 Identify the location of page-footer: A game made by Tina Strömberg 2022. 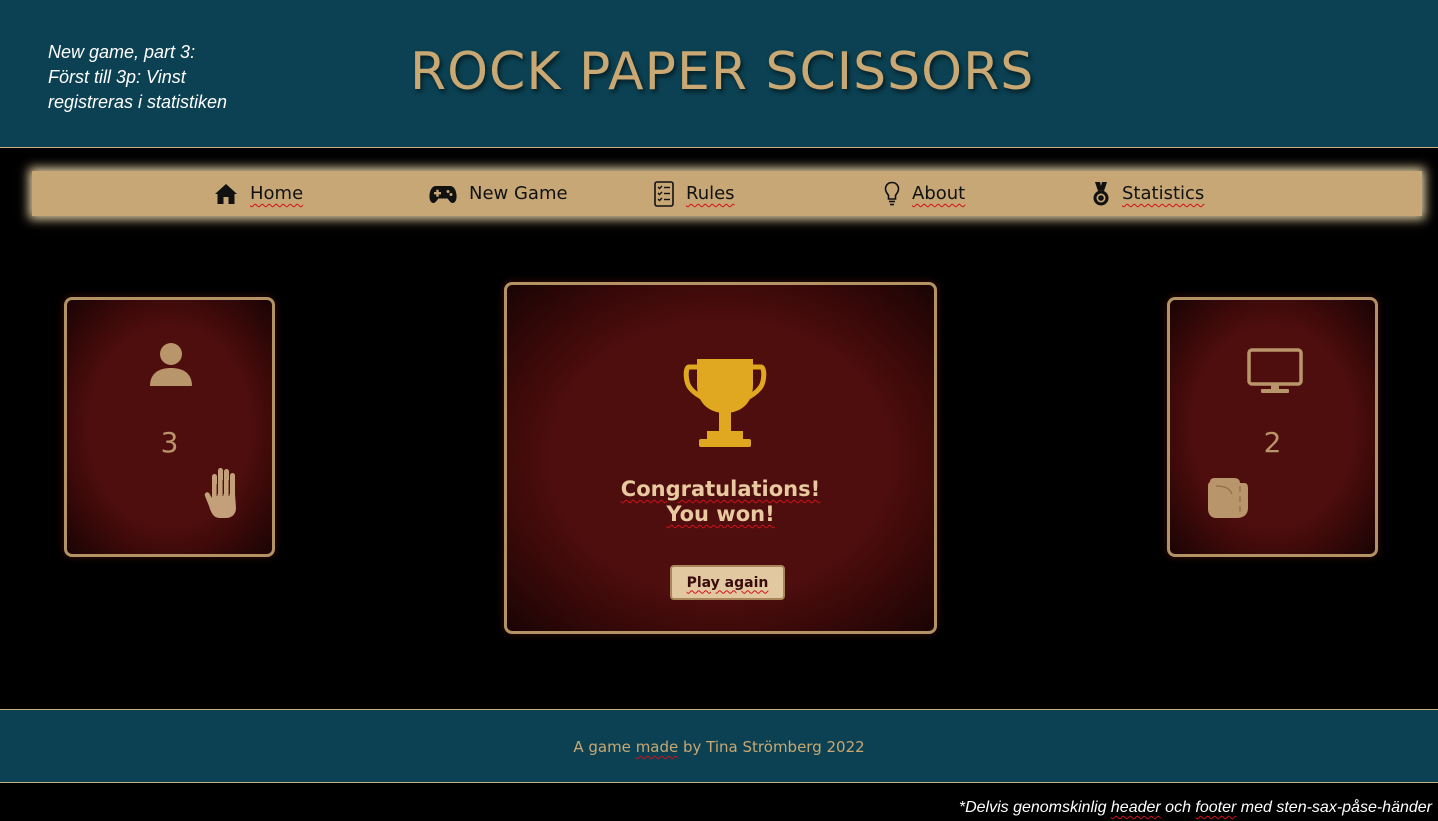
(719, 746).